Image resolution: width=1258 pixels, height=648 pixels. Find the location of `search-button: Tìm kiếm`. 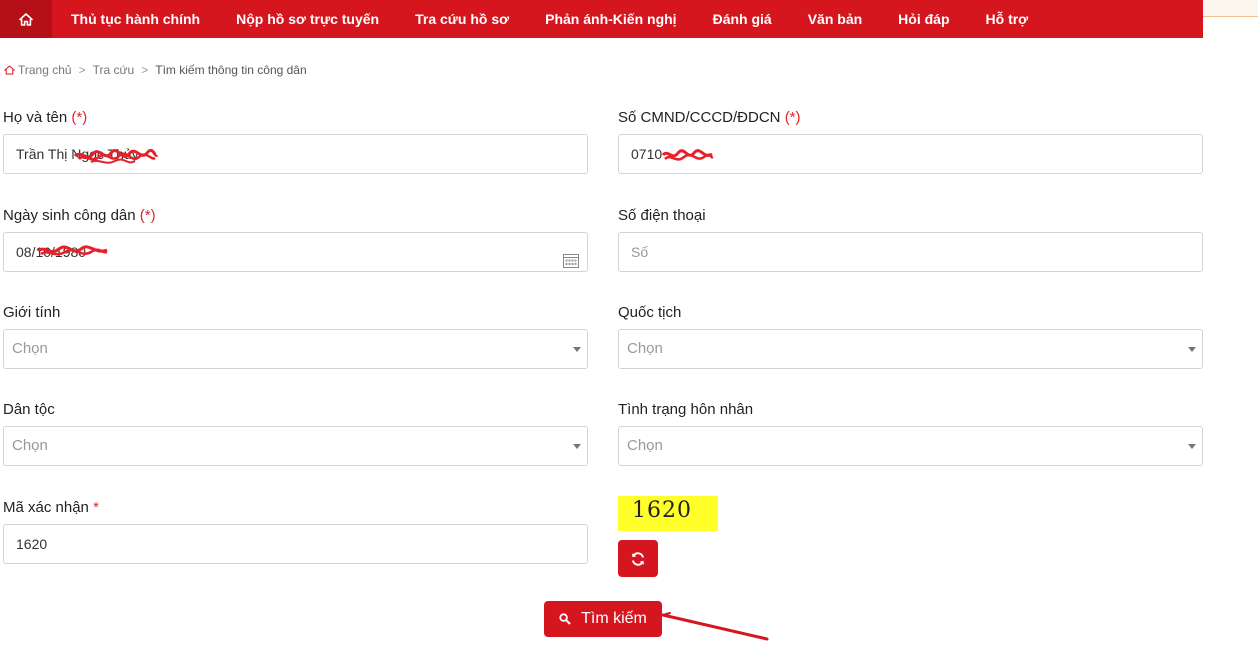

search-button: Tìm kiếm is located at coordinates (603, 619).